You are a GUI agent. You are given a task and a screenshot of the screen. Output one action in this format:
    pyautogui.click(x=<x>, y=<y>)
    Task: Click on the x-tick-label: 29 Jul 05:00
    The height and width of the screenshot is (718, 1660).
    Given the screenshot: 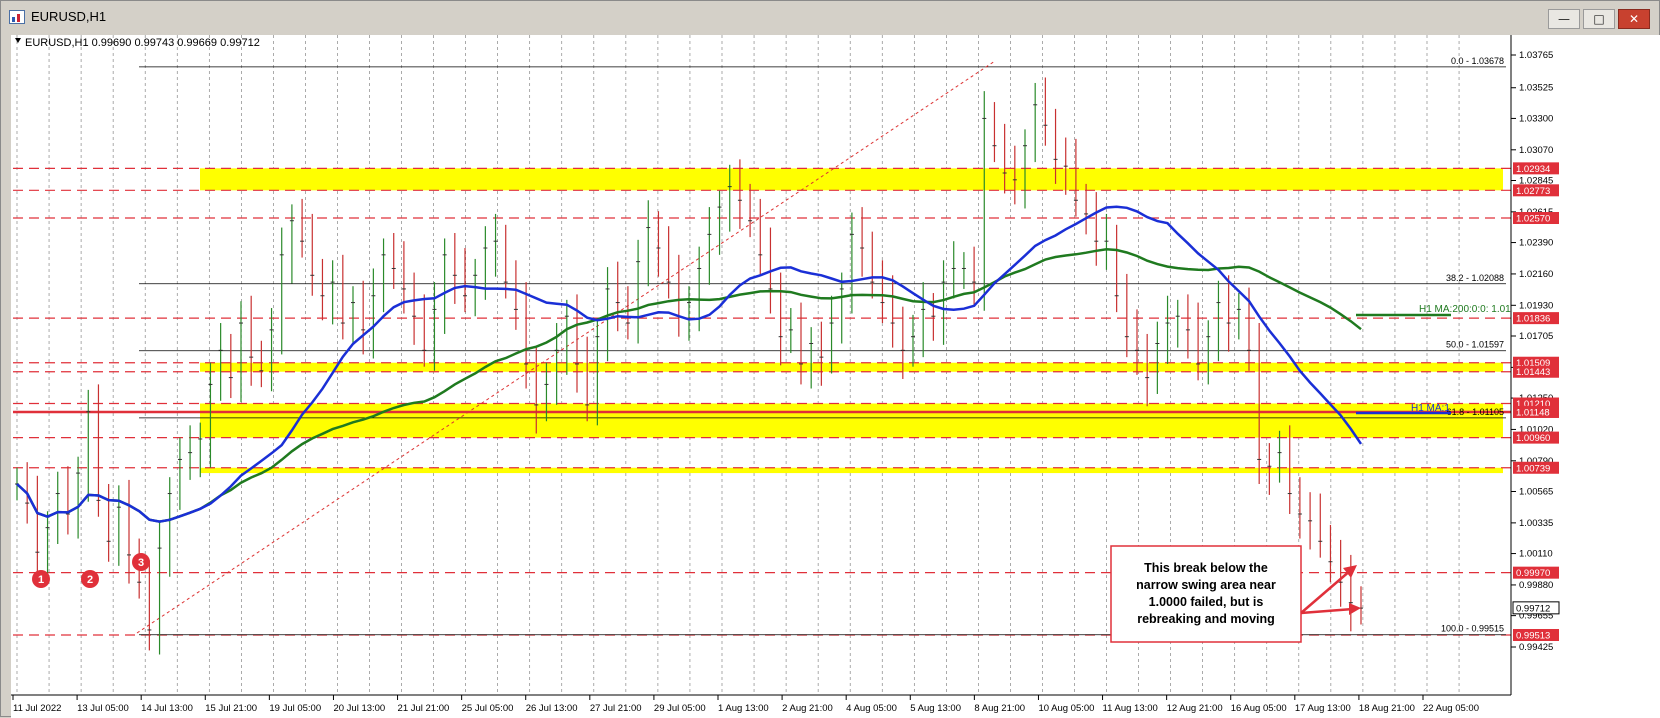 What is the action you would take?
    pyautogui.click(x=680, y=708)
    